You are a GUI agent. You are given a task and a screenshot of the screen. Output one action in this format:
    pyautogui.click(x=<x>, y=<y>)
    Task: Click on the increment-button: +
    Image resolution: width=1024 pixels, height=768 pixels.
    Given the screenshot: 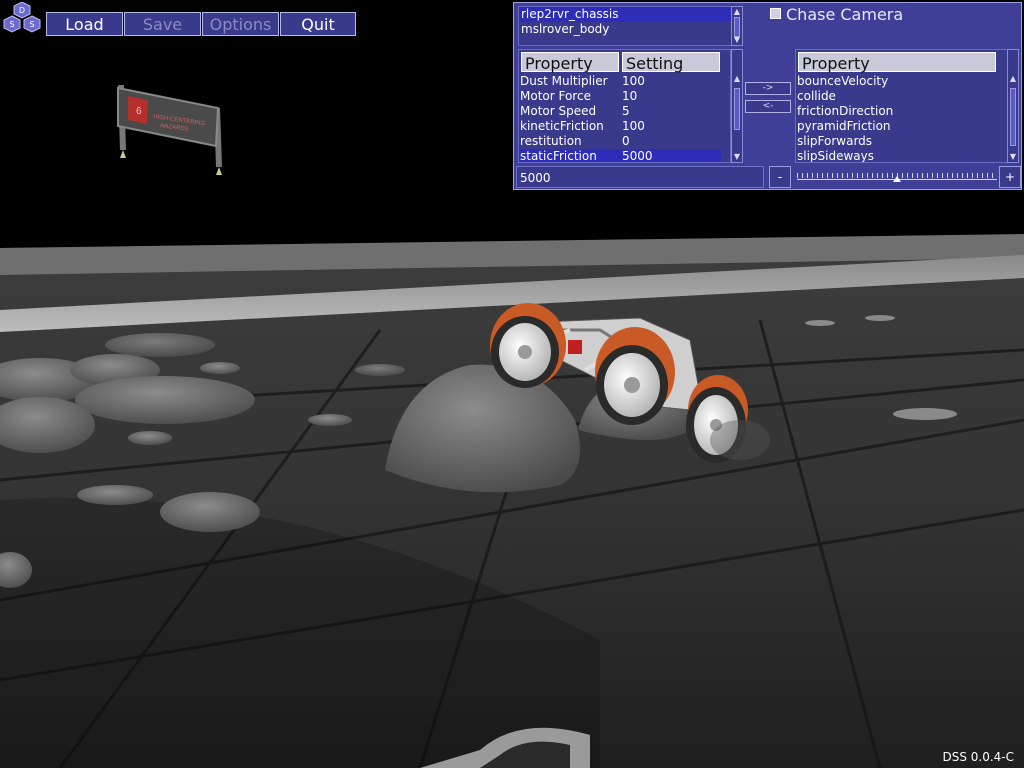 What is the action you would take?
    pyautogui.click(x=1010, y=177)
    